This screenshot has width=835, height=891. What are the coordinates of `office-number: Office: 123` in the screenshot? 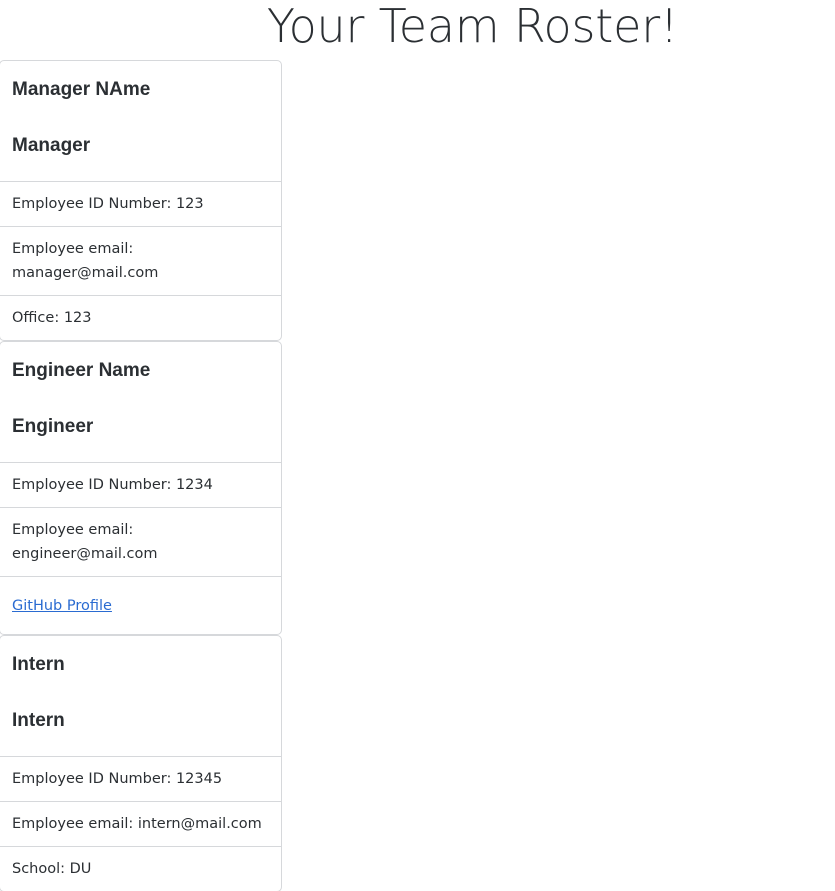 It's located at (52, 318).